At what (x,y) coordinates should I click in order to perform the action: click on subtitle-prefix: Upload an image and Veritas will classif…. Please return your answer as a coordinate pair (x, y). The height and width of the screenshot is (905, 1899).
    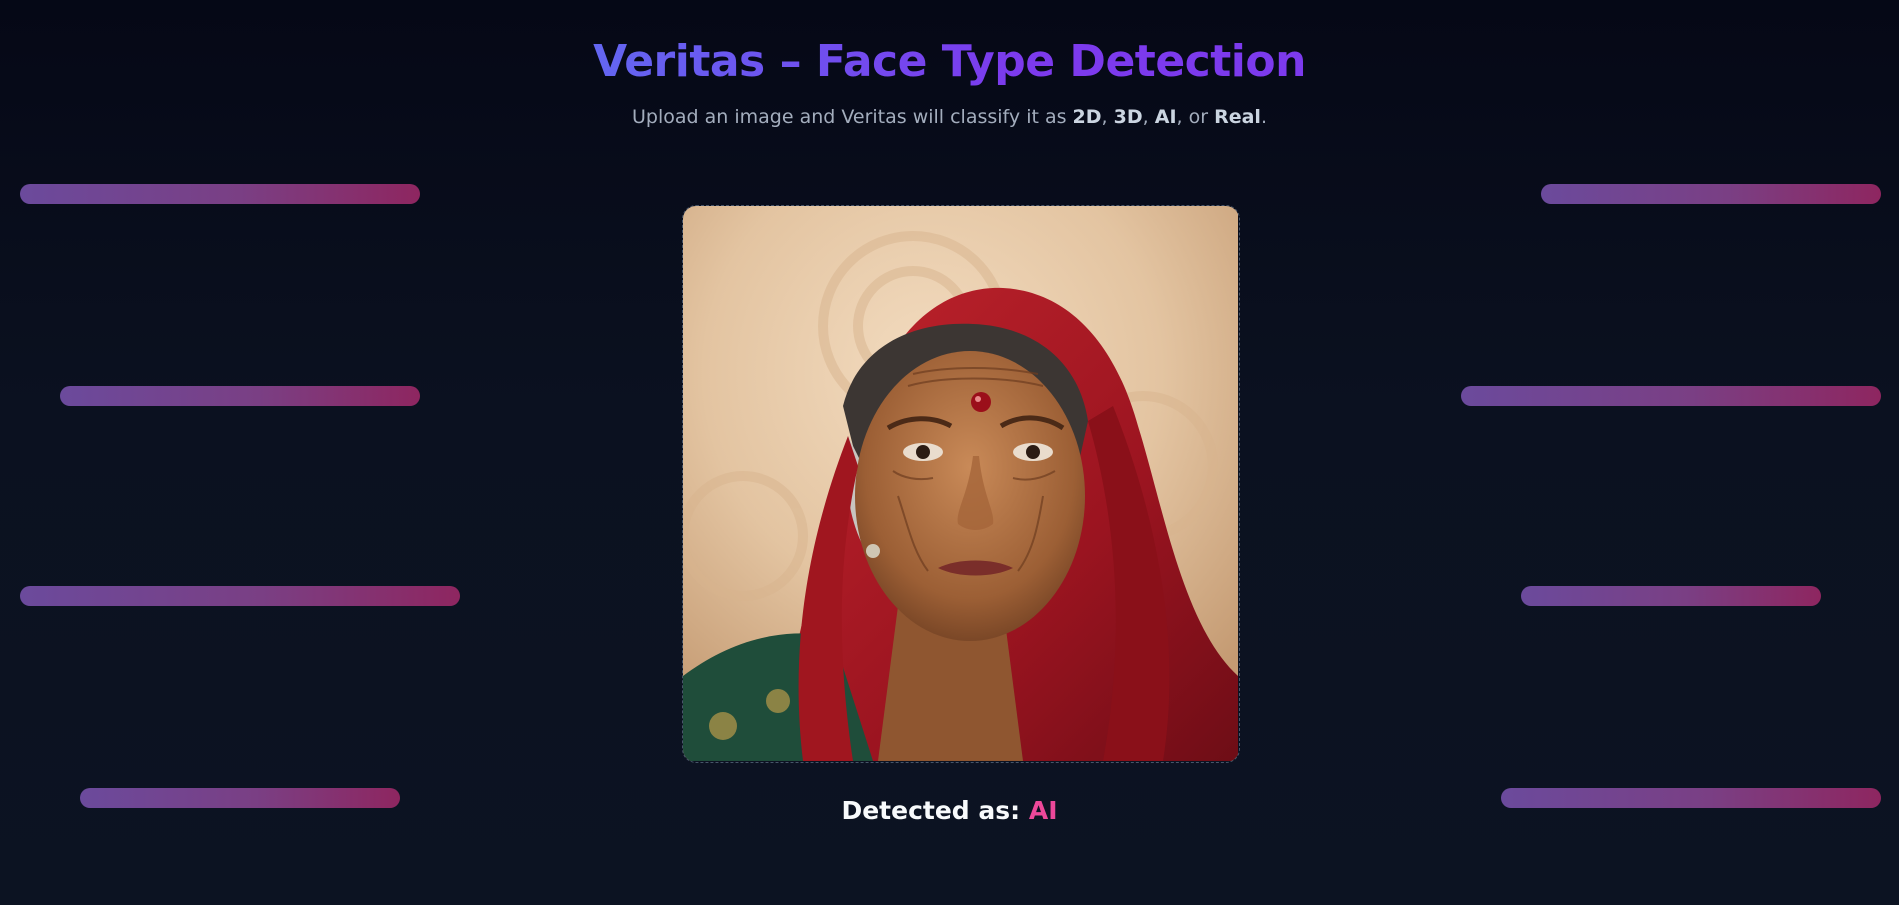
    Looking at the image, I should click on (852, 117).